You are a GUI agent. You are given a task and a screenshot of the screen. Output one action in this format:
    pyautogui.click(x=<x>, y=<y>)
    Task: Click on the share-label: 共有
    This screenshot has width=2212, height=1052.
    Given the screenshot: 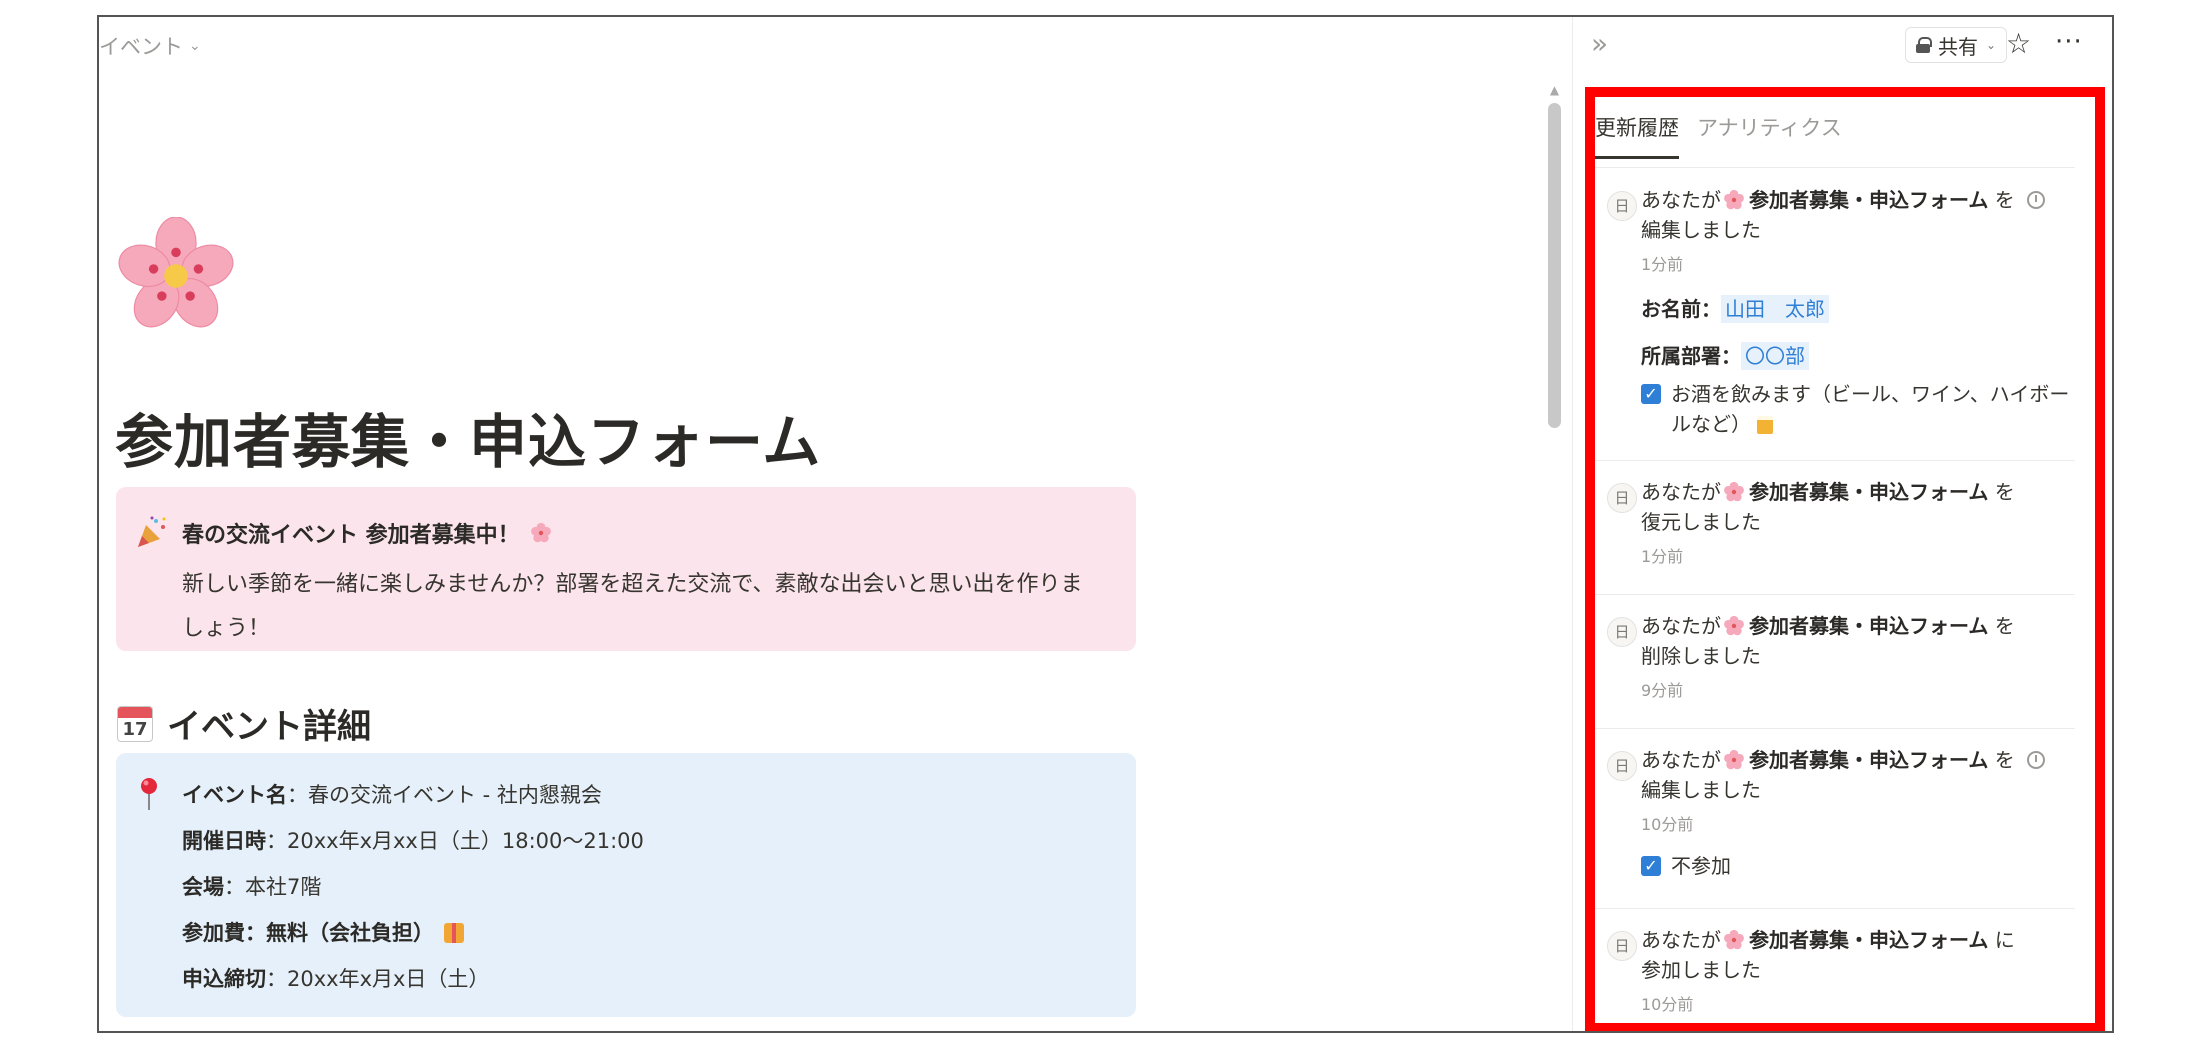 What is the action you would take?
    pyautogui.click(x=1958, y=46)
    